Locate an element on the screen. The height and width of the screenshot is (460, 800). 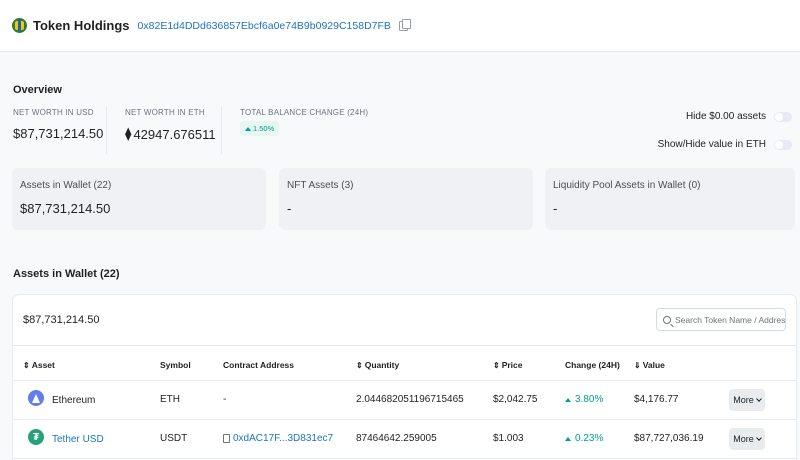
balance-change-label: TOTAL BALANCE CHANGE (24H) is located at coordinates (304, 112).